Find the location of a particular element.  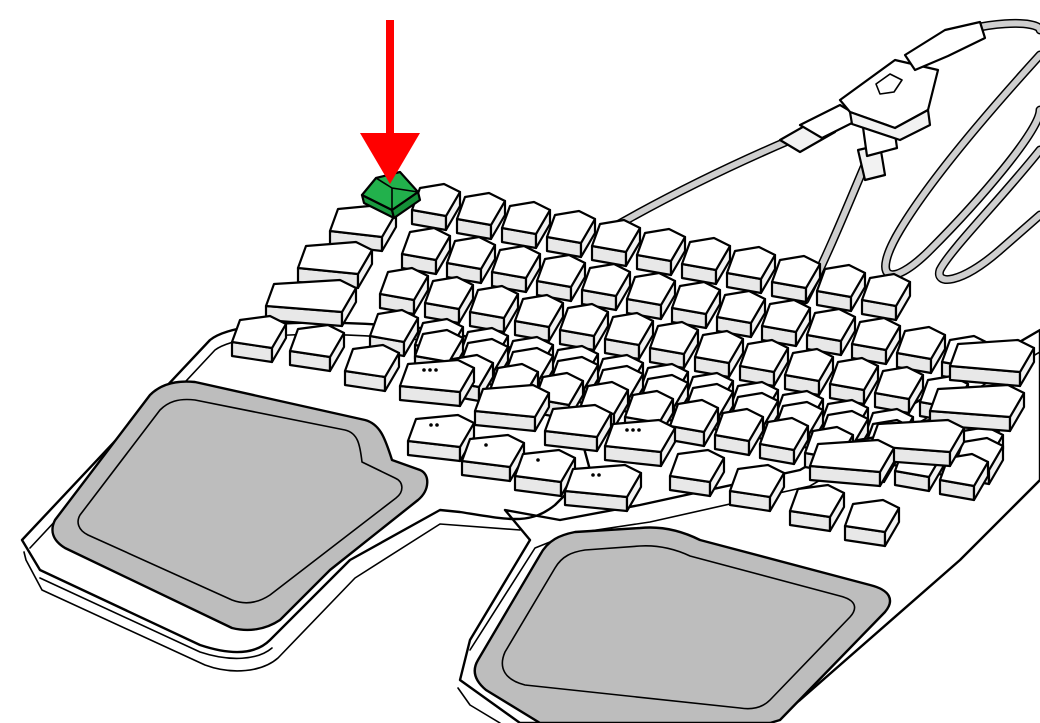

keycap-right-mod is located at coordinates (852, 463).